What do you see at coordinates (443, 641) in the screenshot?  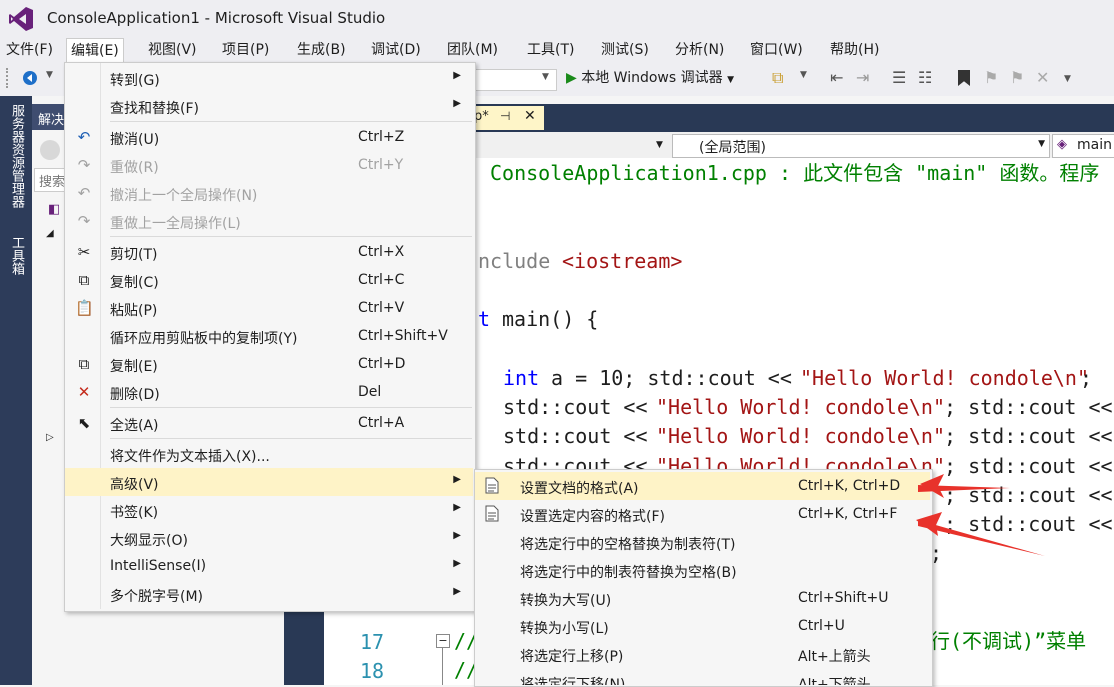 I see `collapse-region-icon: −` at bounding box center [443, 641].